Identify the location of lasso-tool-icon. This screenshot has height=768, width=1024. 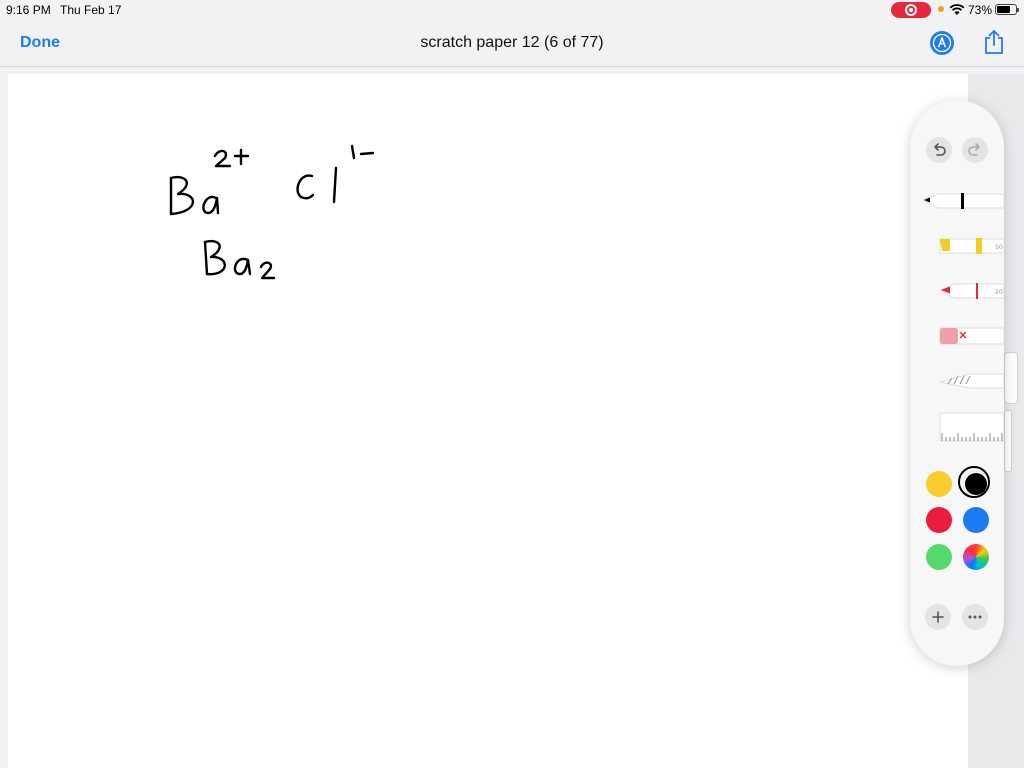
(957, 381).